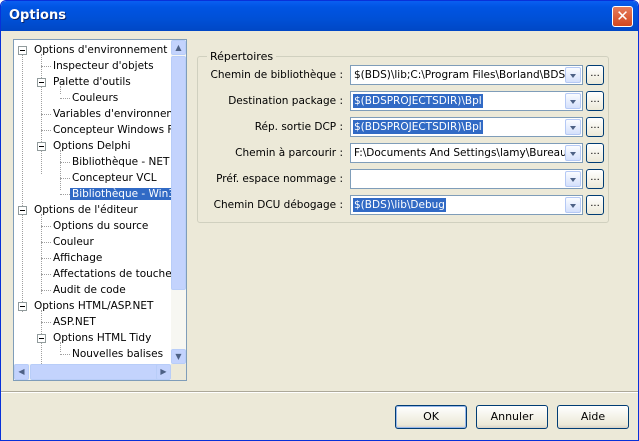 Image resolution: width=639 pixels, height=441 pixels. I want to click on tree-item: Concepteur VCL, so click(114, 178).